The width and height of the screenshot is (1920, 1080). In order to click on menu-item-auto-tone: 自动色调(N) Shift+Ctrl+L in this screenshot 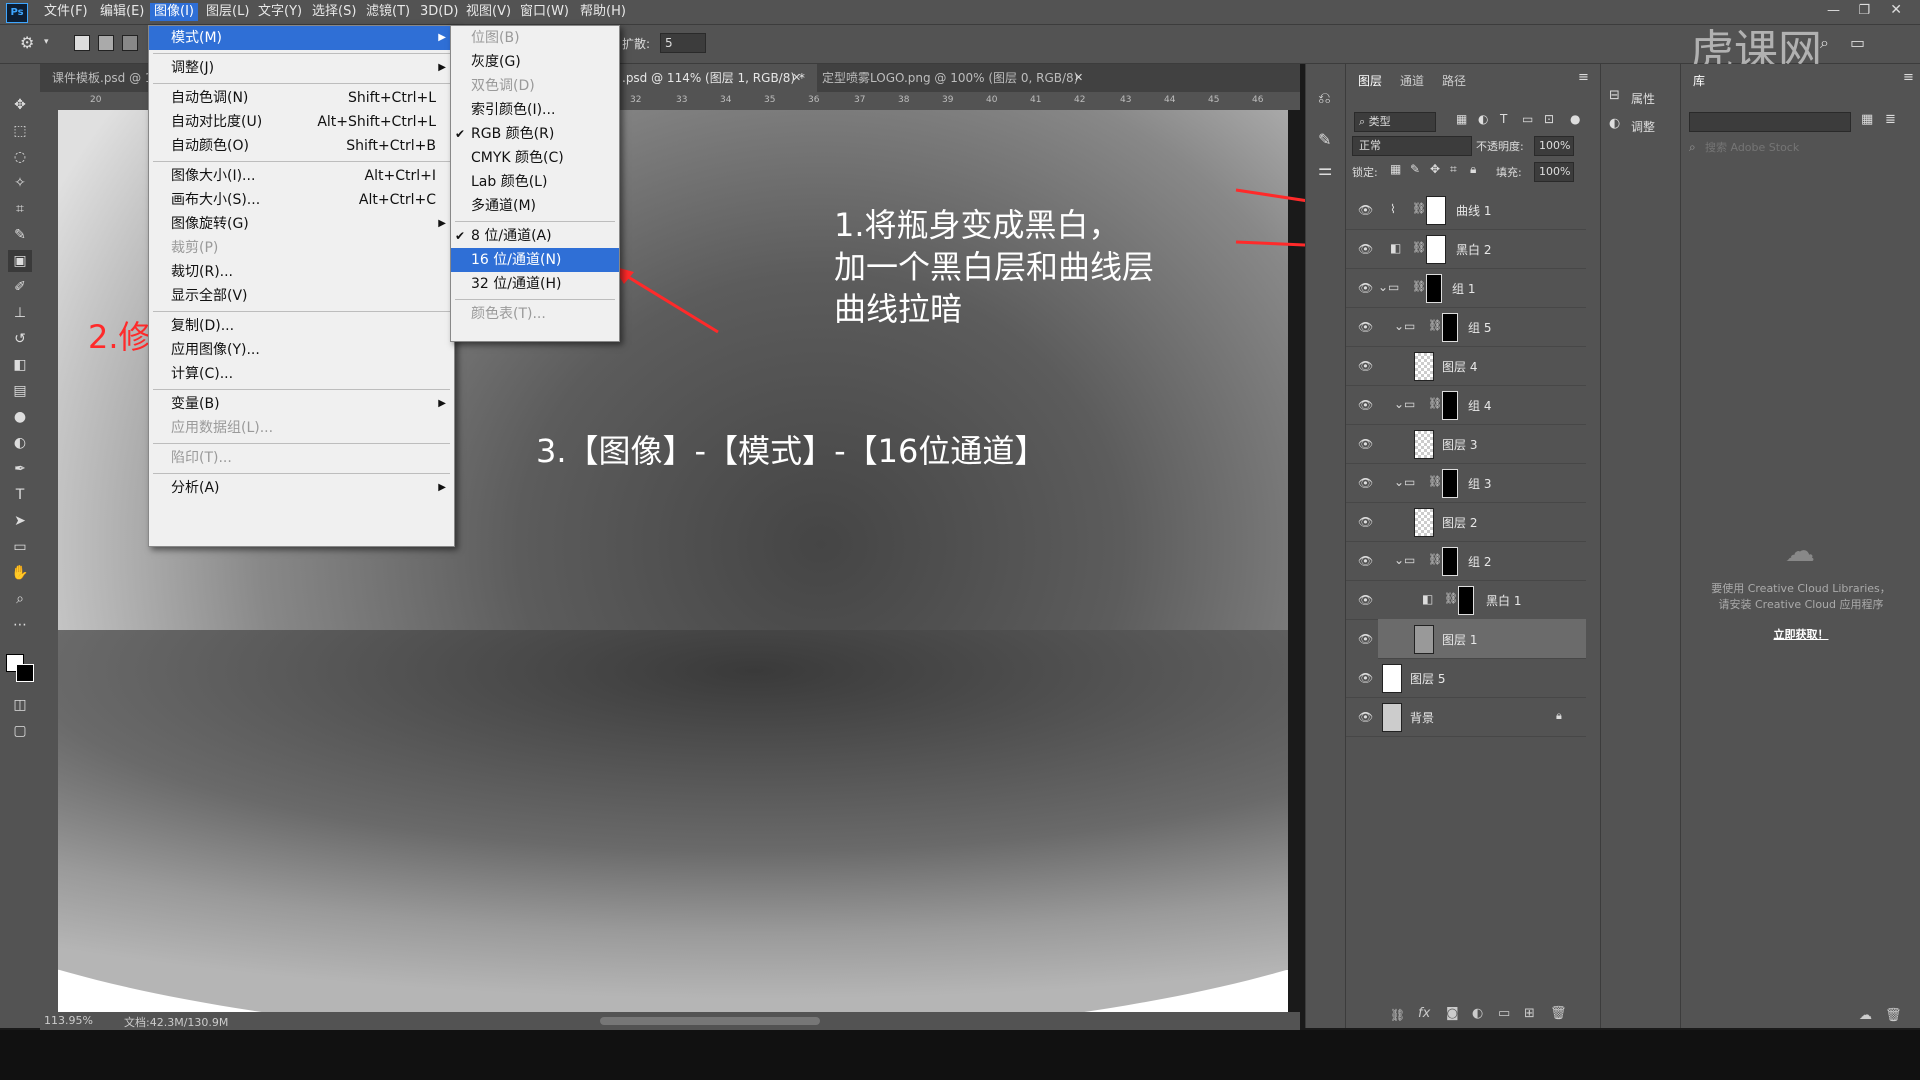, I will do `click(301, 98)`.